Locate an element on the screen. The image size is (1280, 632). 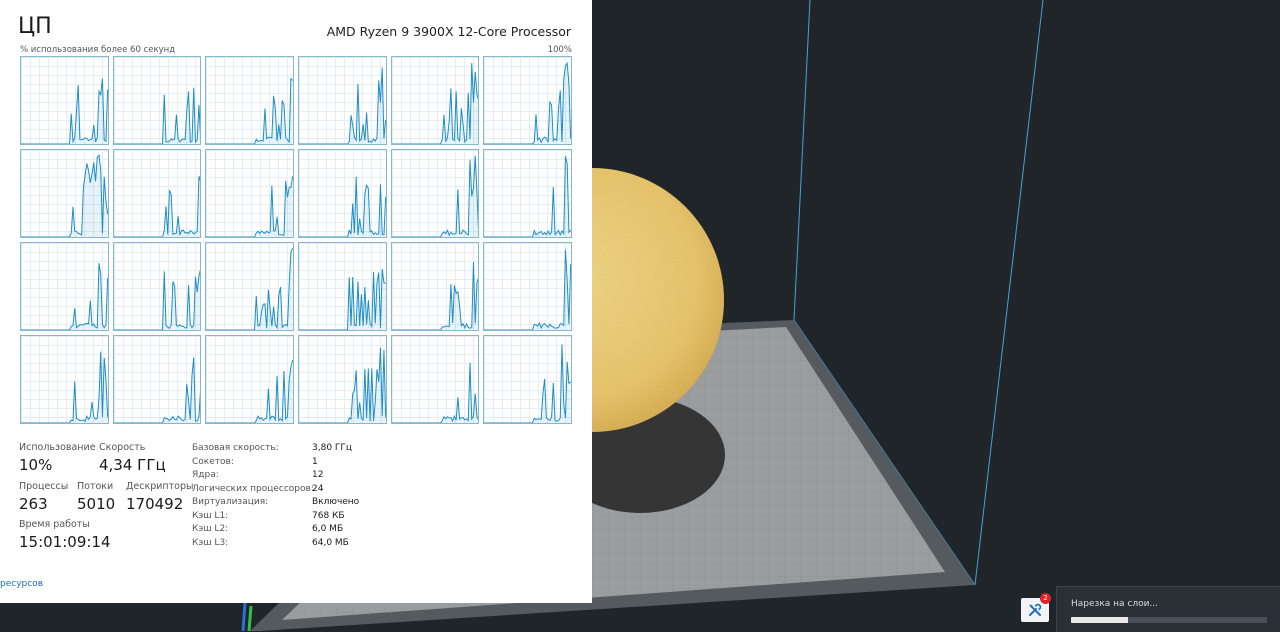
processes-value: 263 is located at coordinates (33, 504).